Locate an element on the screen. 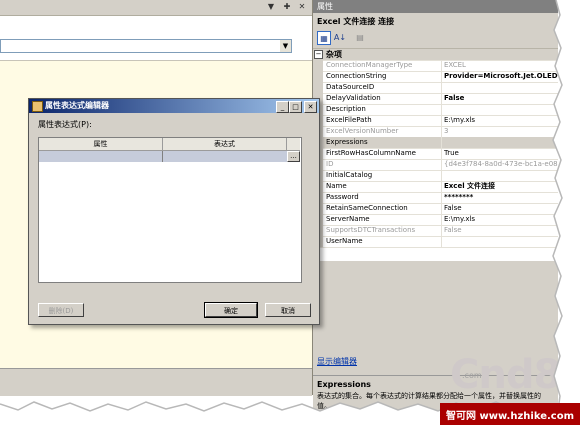 The width and height of the screenshot is (580, 425). property-name: ExcelVersionNumber is located at coordinates (384, 131).